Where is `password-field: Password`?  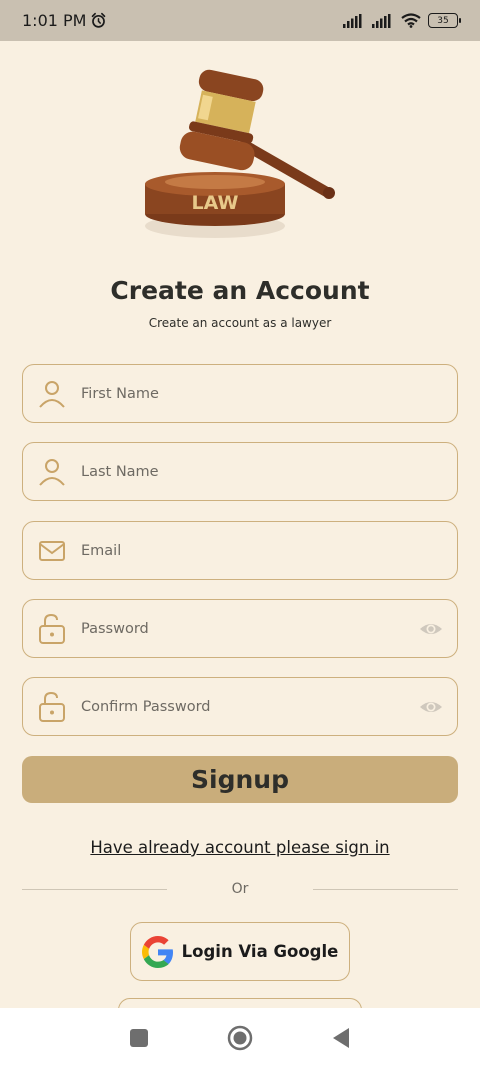 password-field: Password is located at coordinates (240, 628).